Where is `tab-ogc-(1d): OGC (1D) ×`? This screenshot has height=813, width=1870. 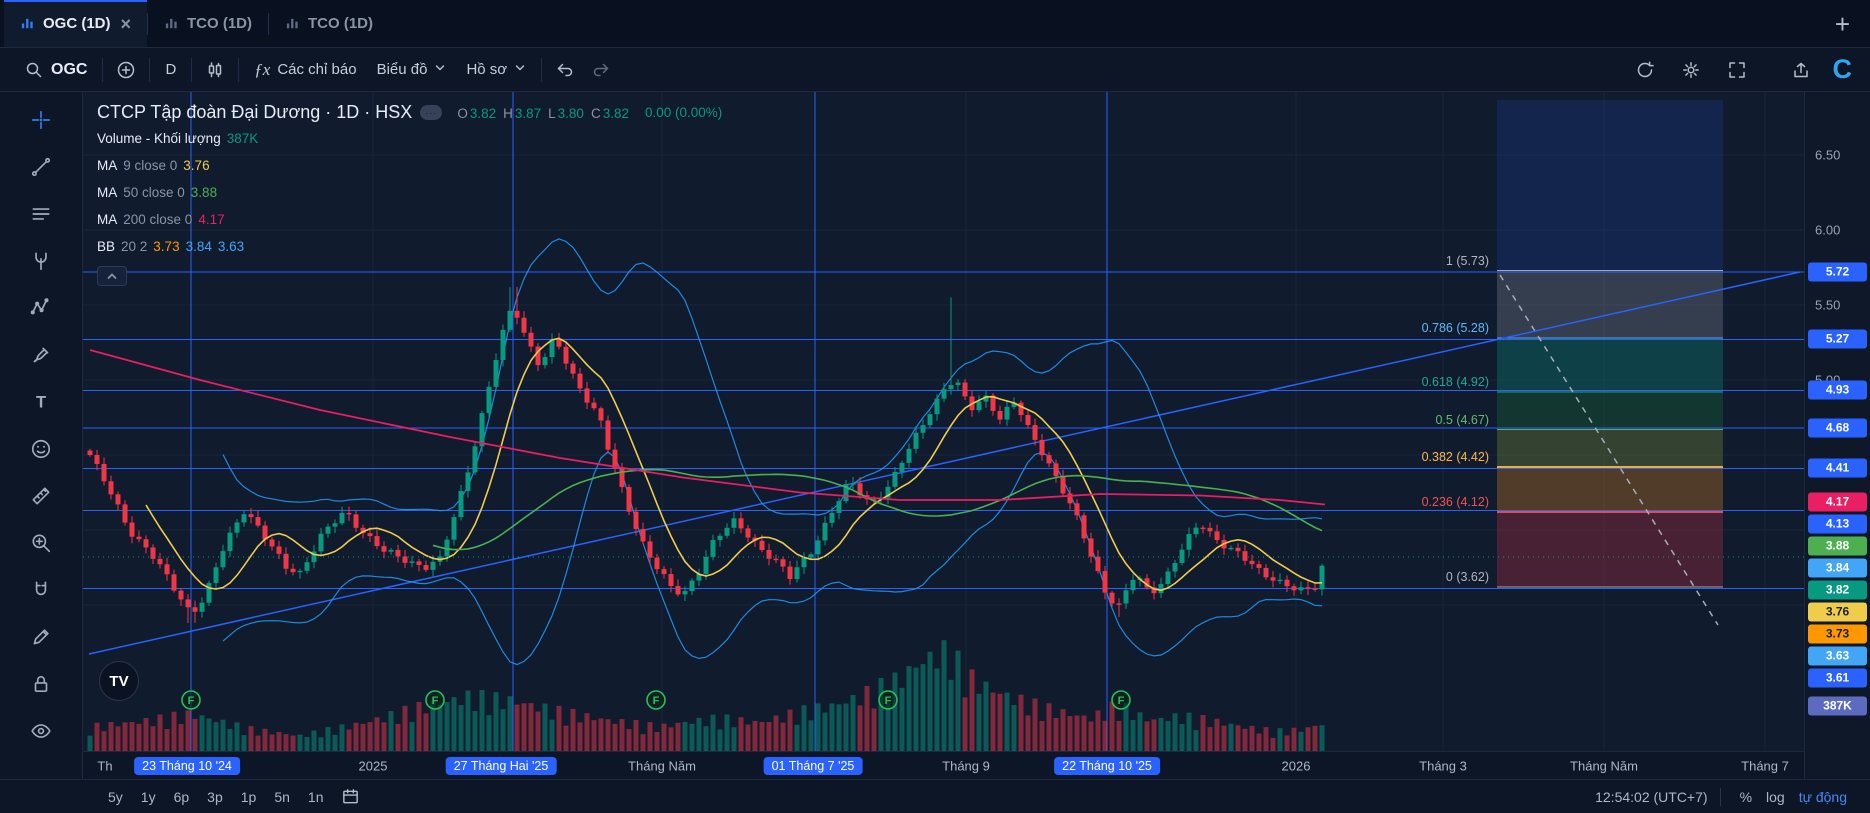 tab-ogc-(1d): OGC (1D) × is located at coordinates (76, 23).